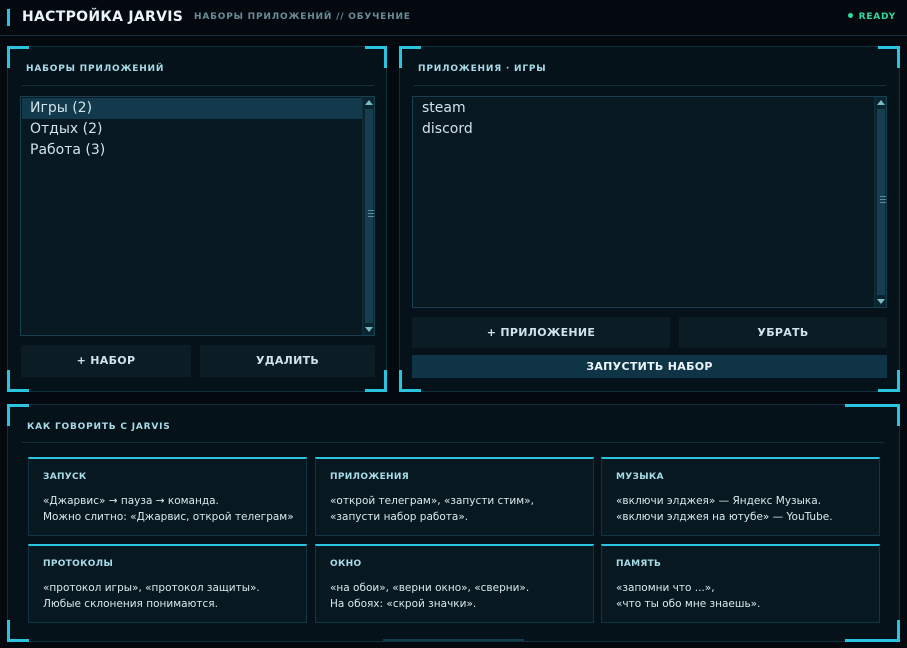 This screenshot has height=648, width=907. I want to click on sets-list-scrollbar, so click(368, 216).